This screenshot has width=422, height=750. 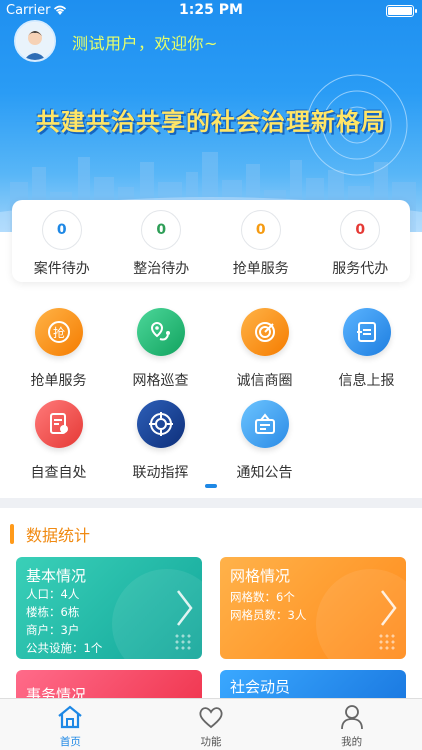 What do you see at coordinates (53, 594) in the screenshot?
I see `card-line: 人口：4人` at bounding box center [53, 594].